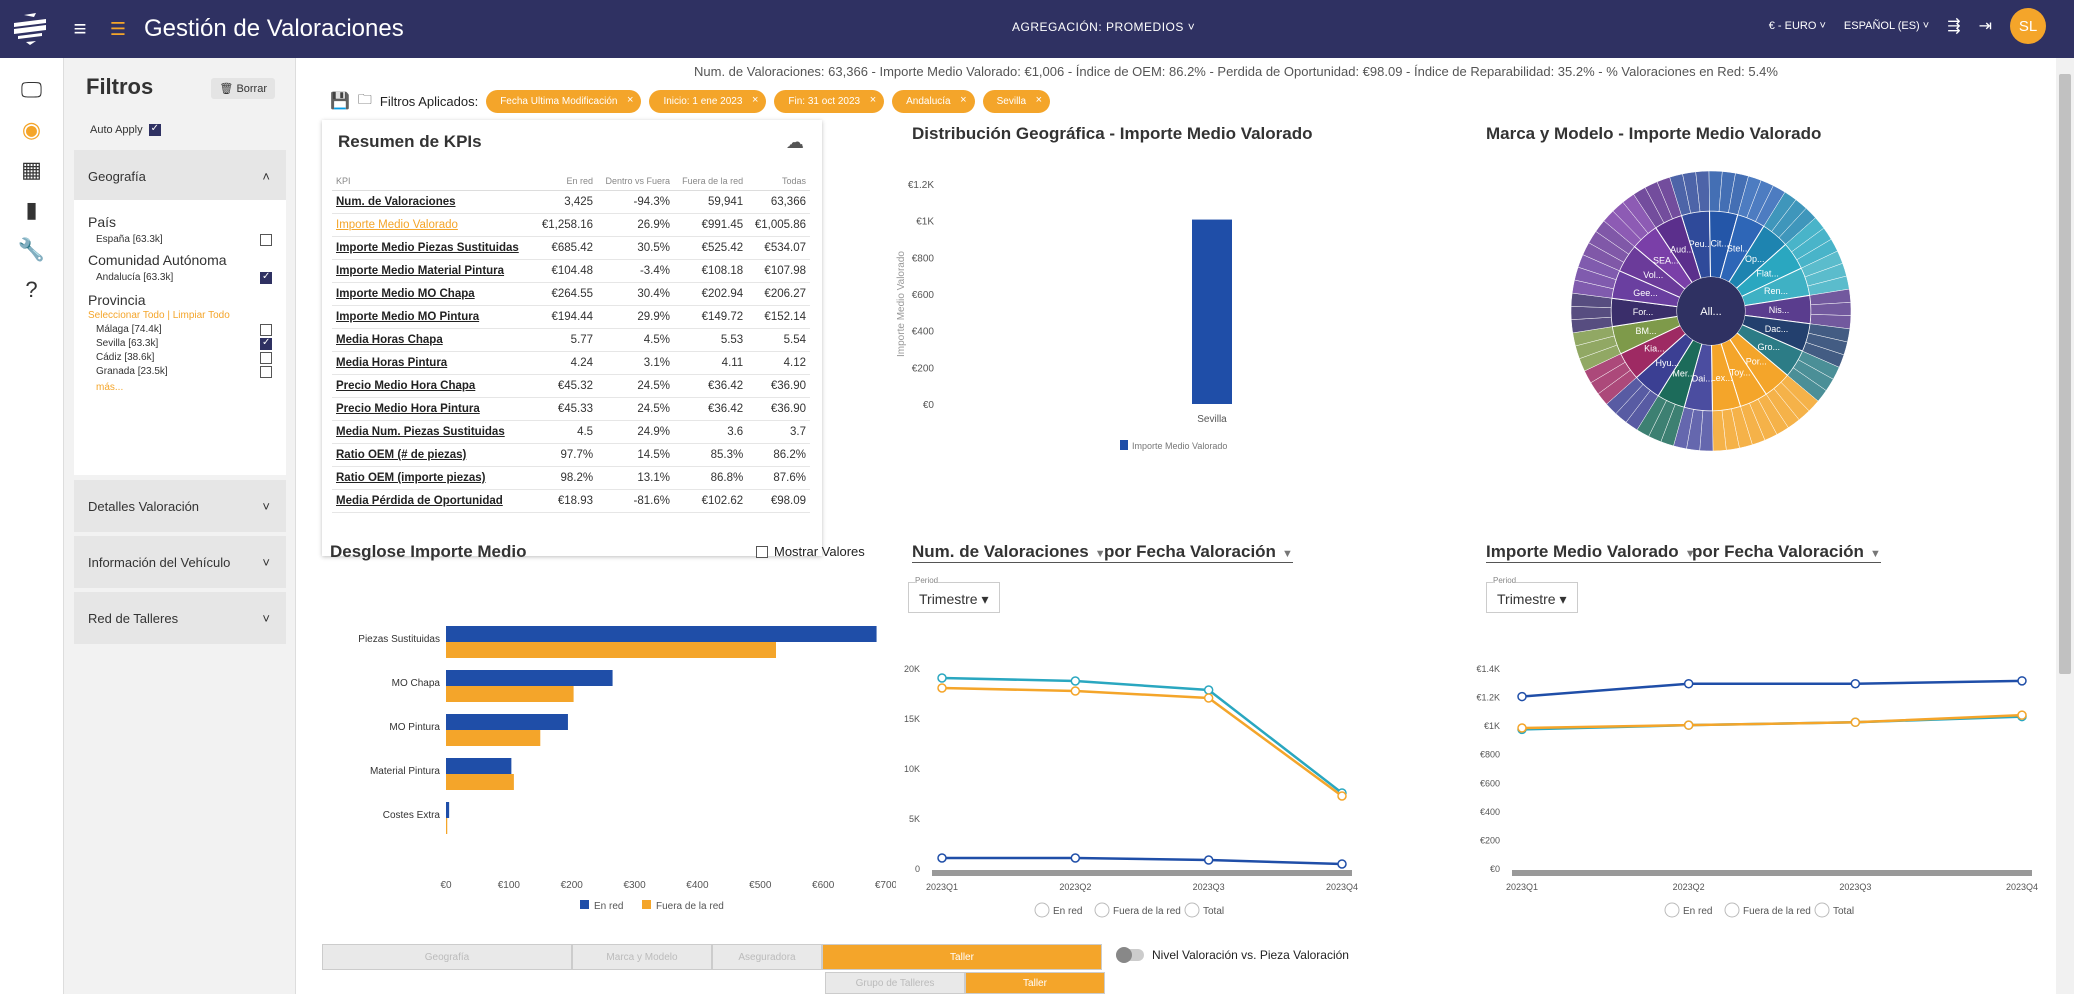 This screenshot has width=2074, height=994. Describe the element at coordinates (564, 101) in the screenshot. I see `filter-chip: Fecha Ultima Modificación` at that location.